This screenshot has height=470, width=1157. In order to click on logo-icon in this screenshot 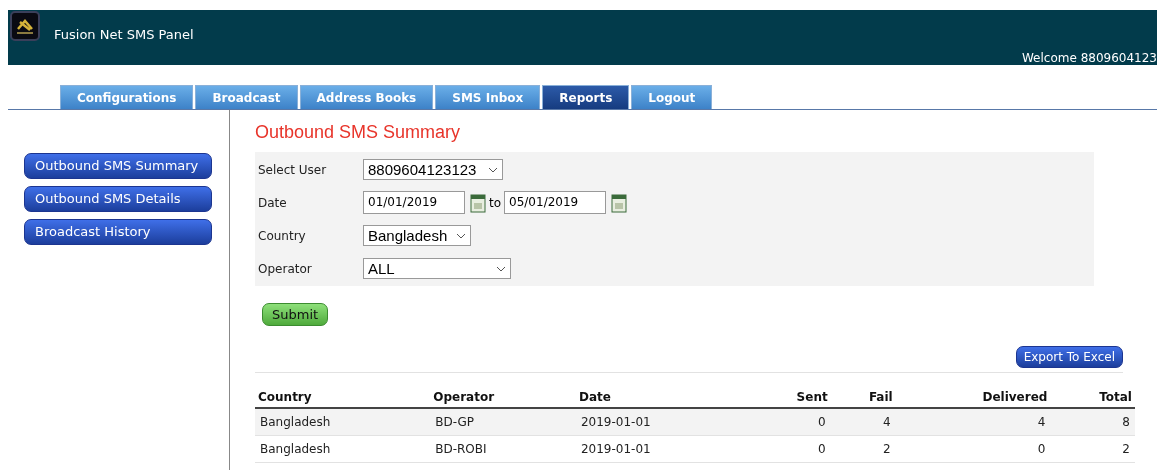, I will do `click(25, 26)`.